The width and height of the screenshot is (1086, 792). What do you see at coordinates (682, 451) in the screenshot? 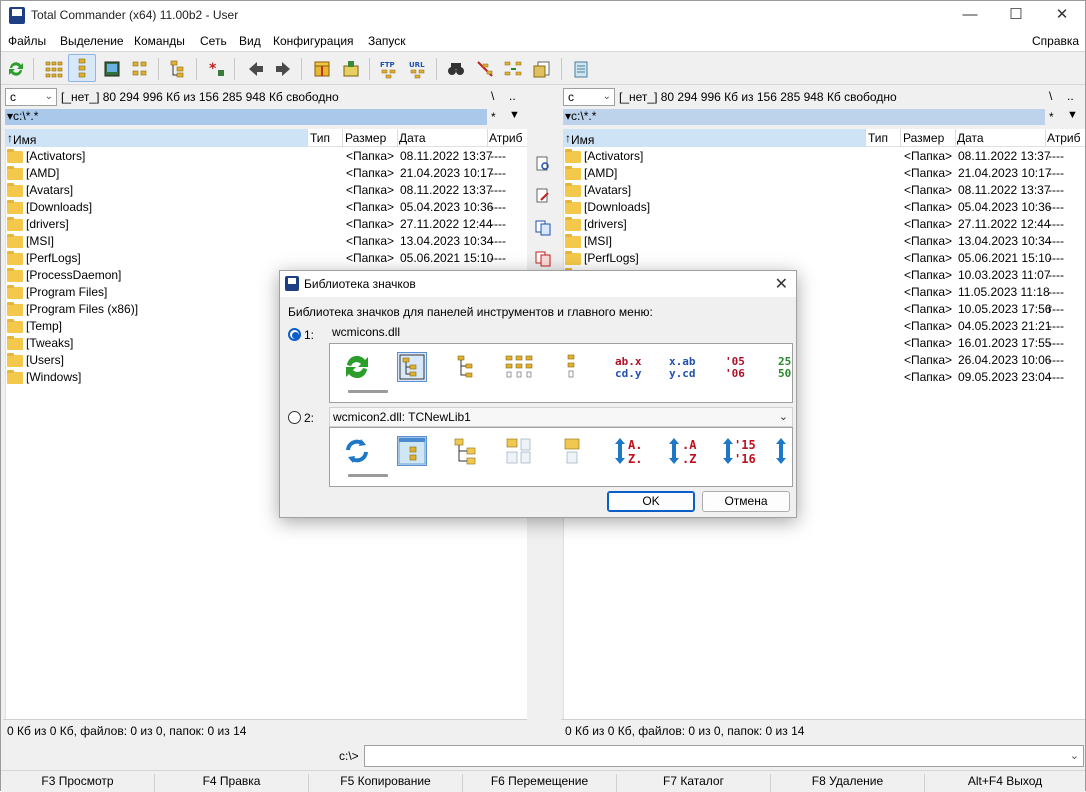
I see `sort-by-extension-icon: .A .Z` at bounding box center [682, 451].